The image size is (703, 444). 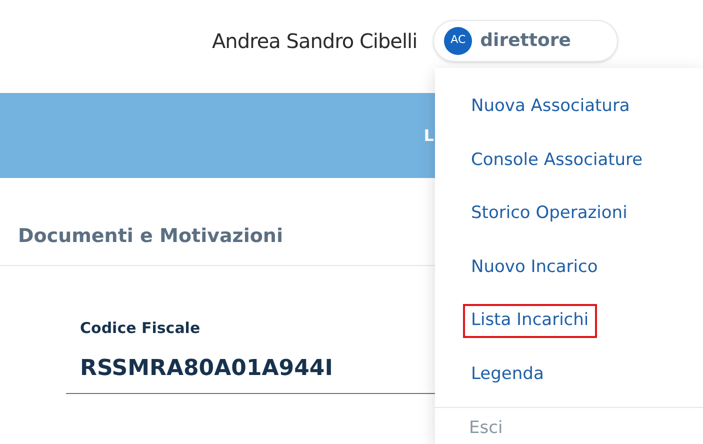 What do you see at coordinates (534, 267) in the screenshot?
I see `menu-item: Nuovo Incarico` at bounding box center [534, 267].